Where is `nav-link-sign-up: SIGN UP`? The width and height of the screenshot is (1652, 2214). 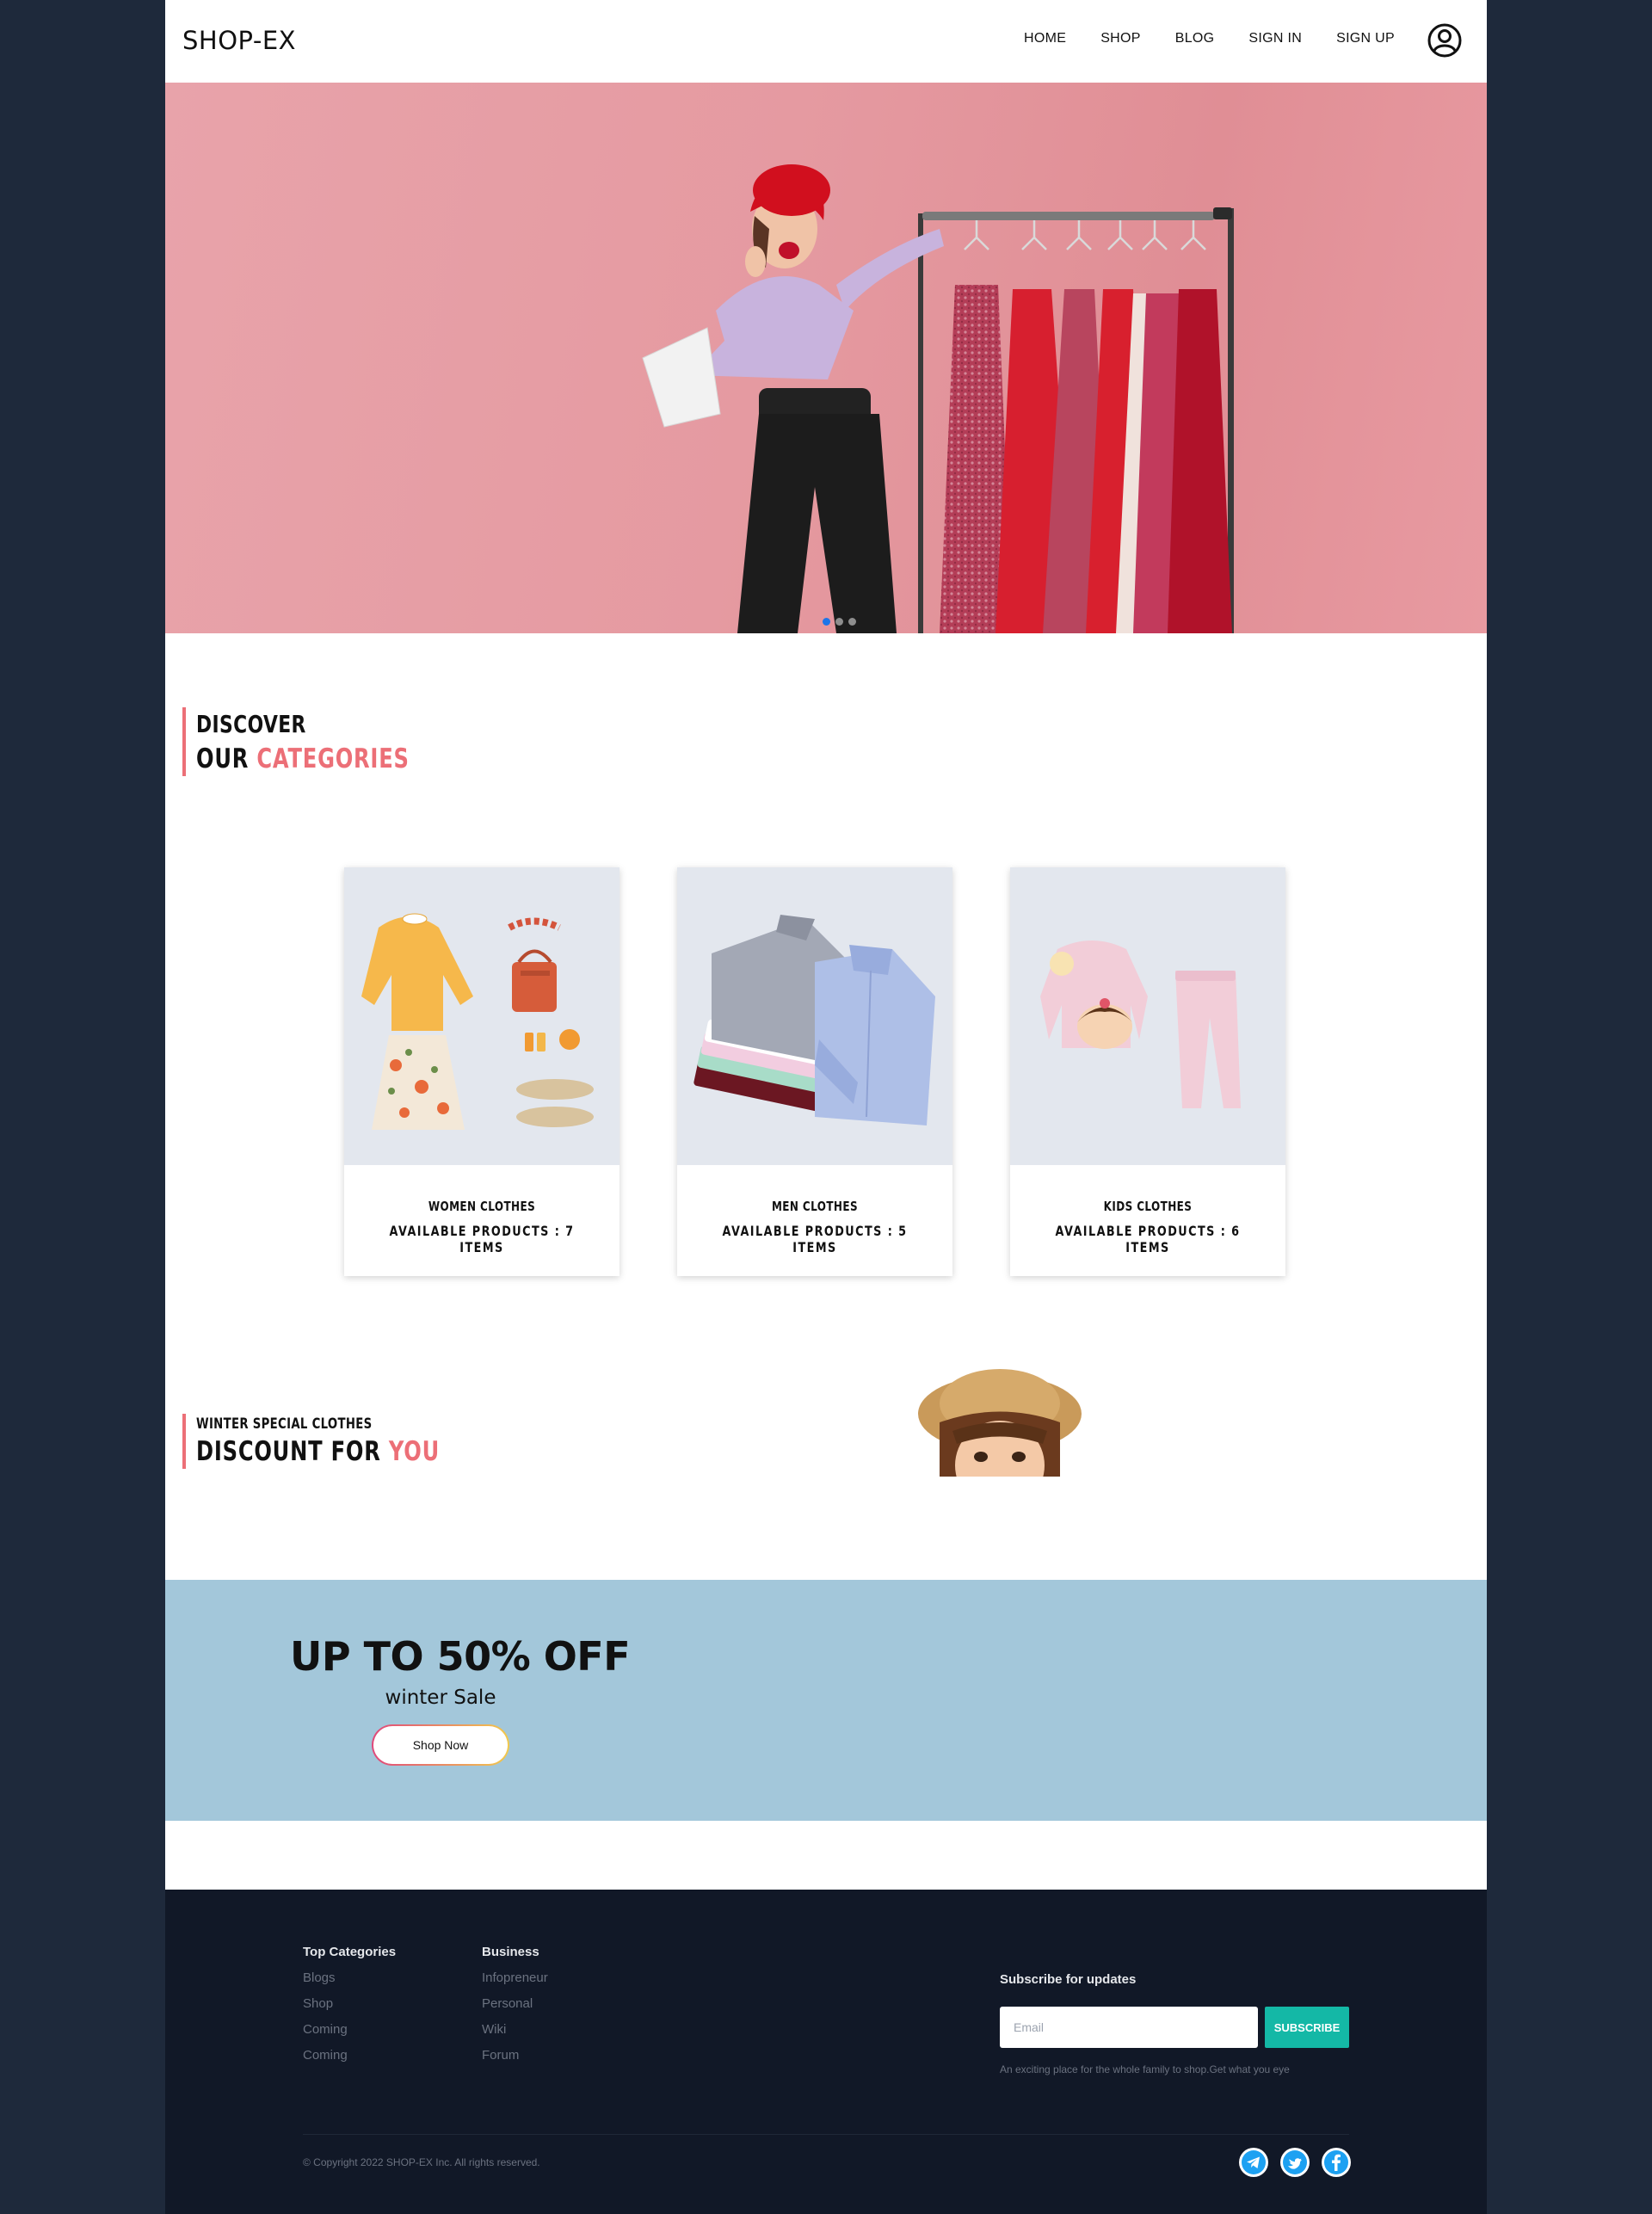 nav-link-sign-up: SIGN UP is located at coordinates (1365, 39).